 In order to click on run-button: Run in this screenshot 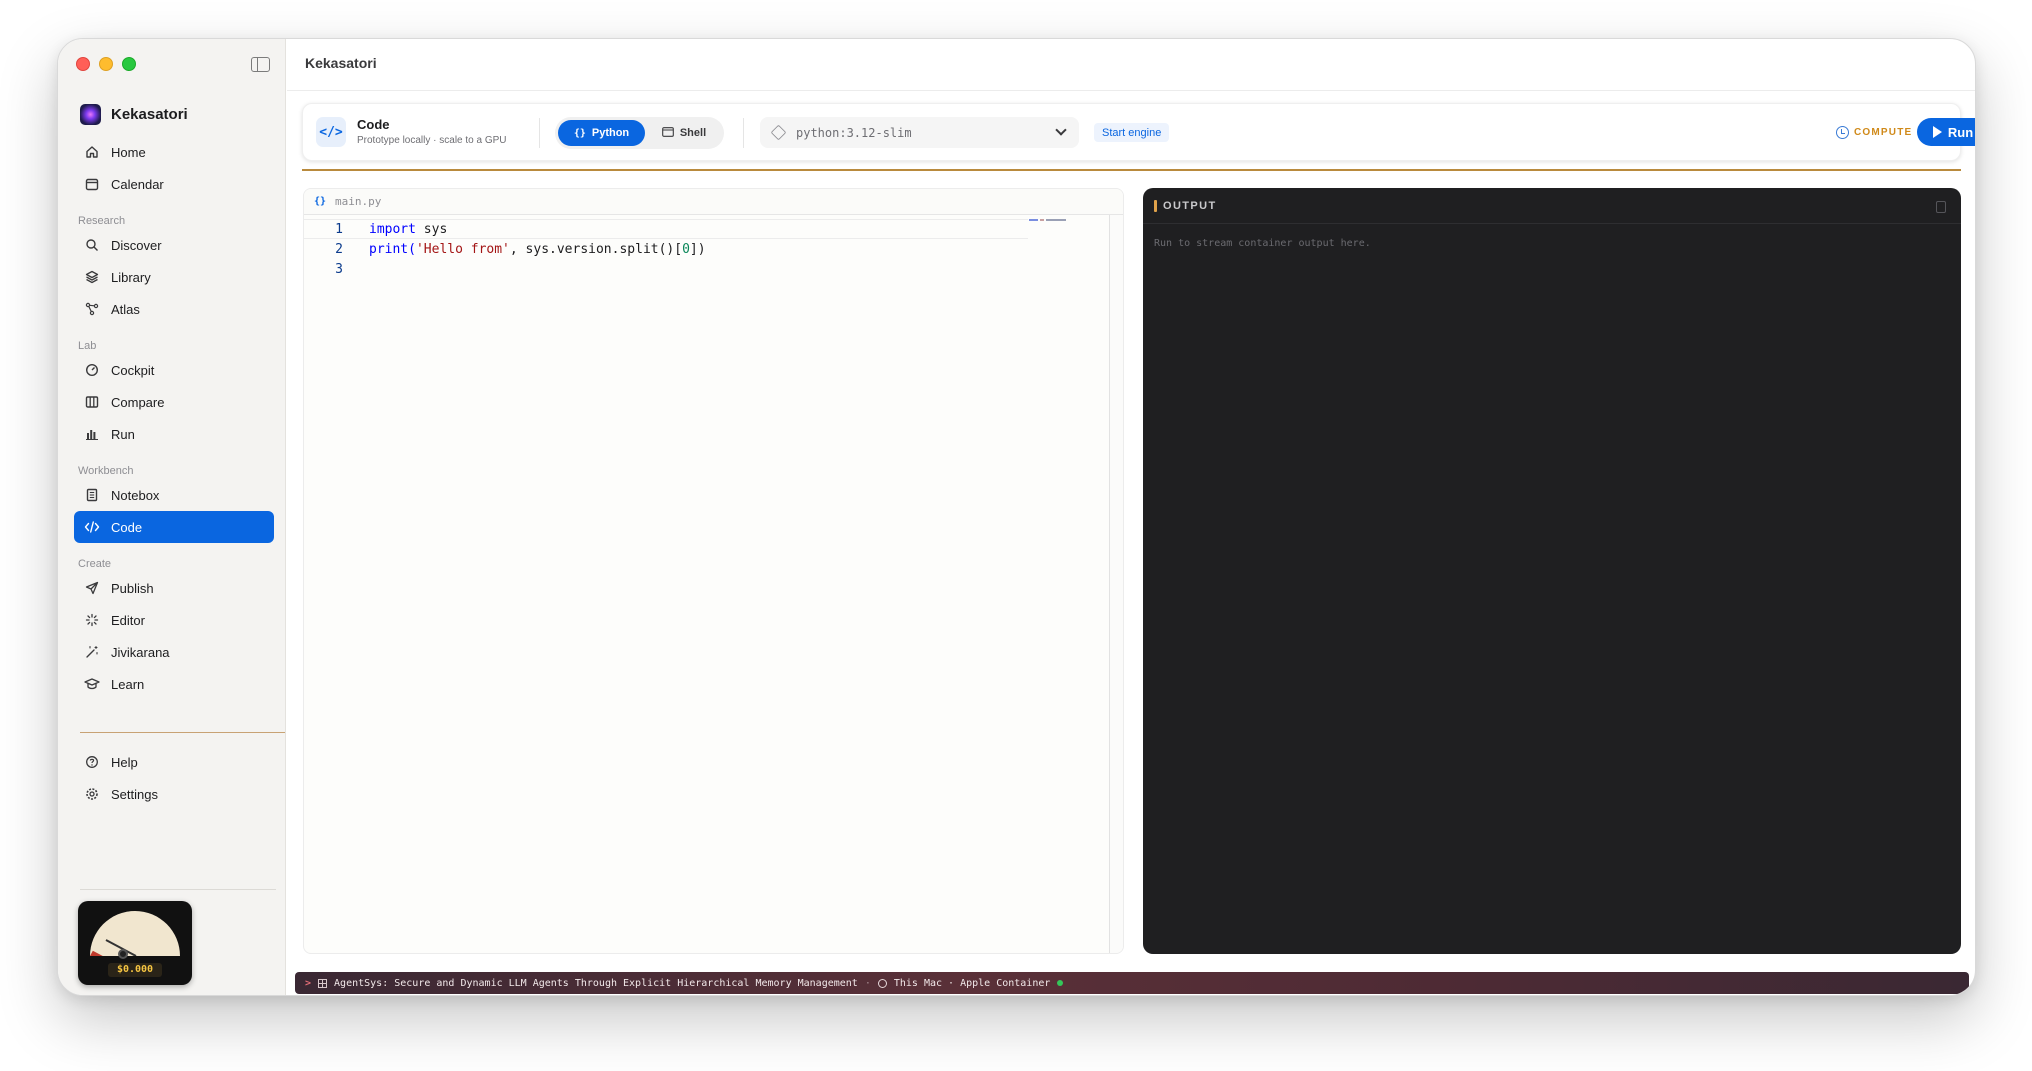, I will do `click(1946, 132)`.